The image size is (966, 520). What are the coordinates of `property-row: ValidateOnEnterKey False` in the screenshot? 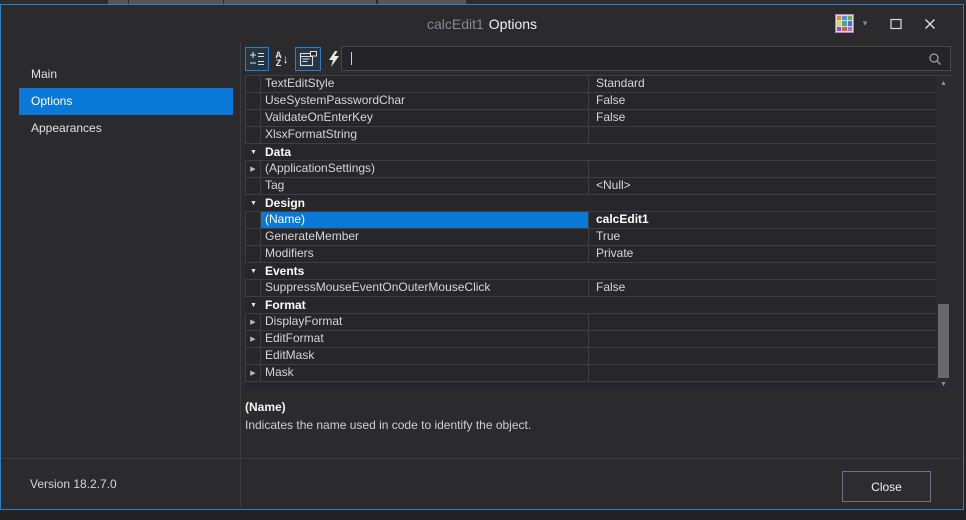 It's located at (590, 118).